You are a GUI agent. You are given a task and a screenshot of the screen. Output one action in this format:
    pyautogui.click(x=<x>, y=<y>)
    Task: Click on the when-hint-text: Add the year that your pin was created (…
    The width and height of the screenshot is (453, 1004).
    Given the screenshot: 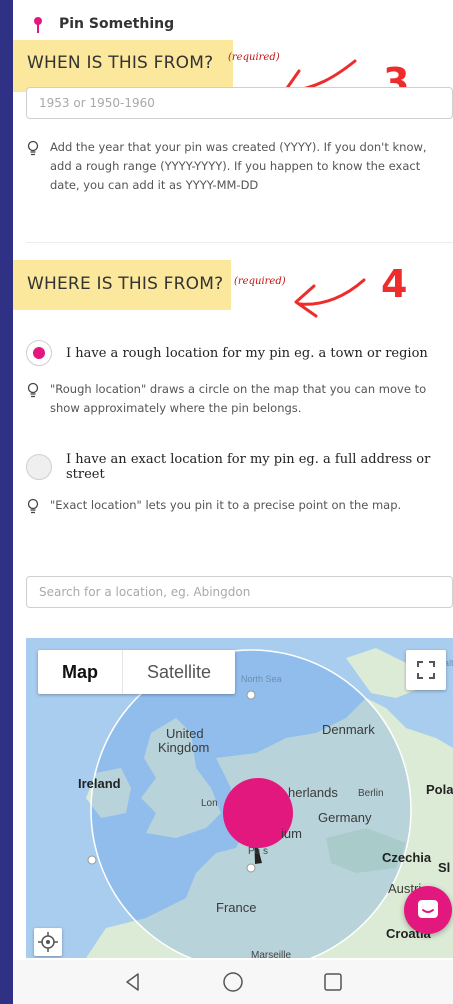 What is the action you would take?
    pyautogui.click(x=238, y=166)
    